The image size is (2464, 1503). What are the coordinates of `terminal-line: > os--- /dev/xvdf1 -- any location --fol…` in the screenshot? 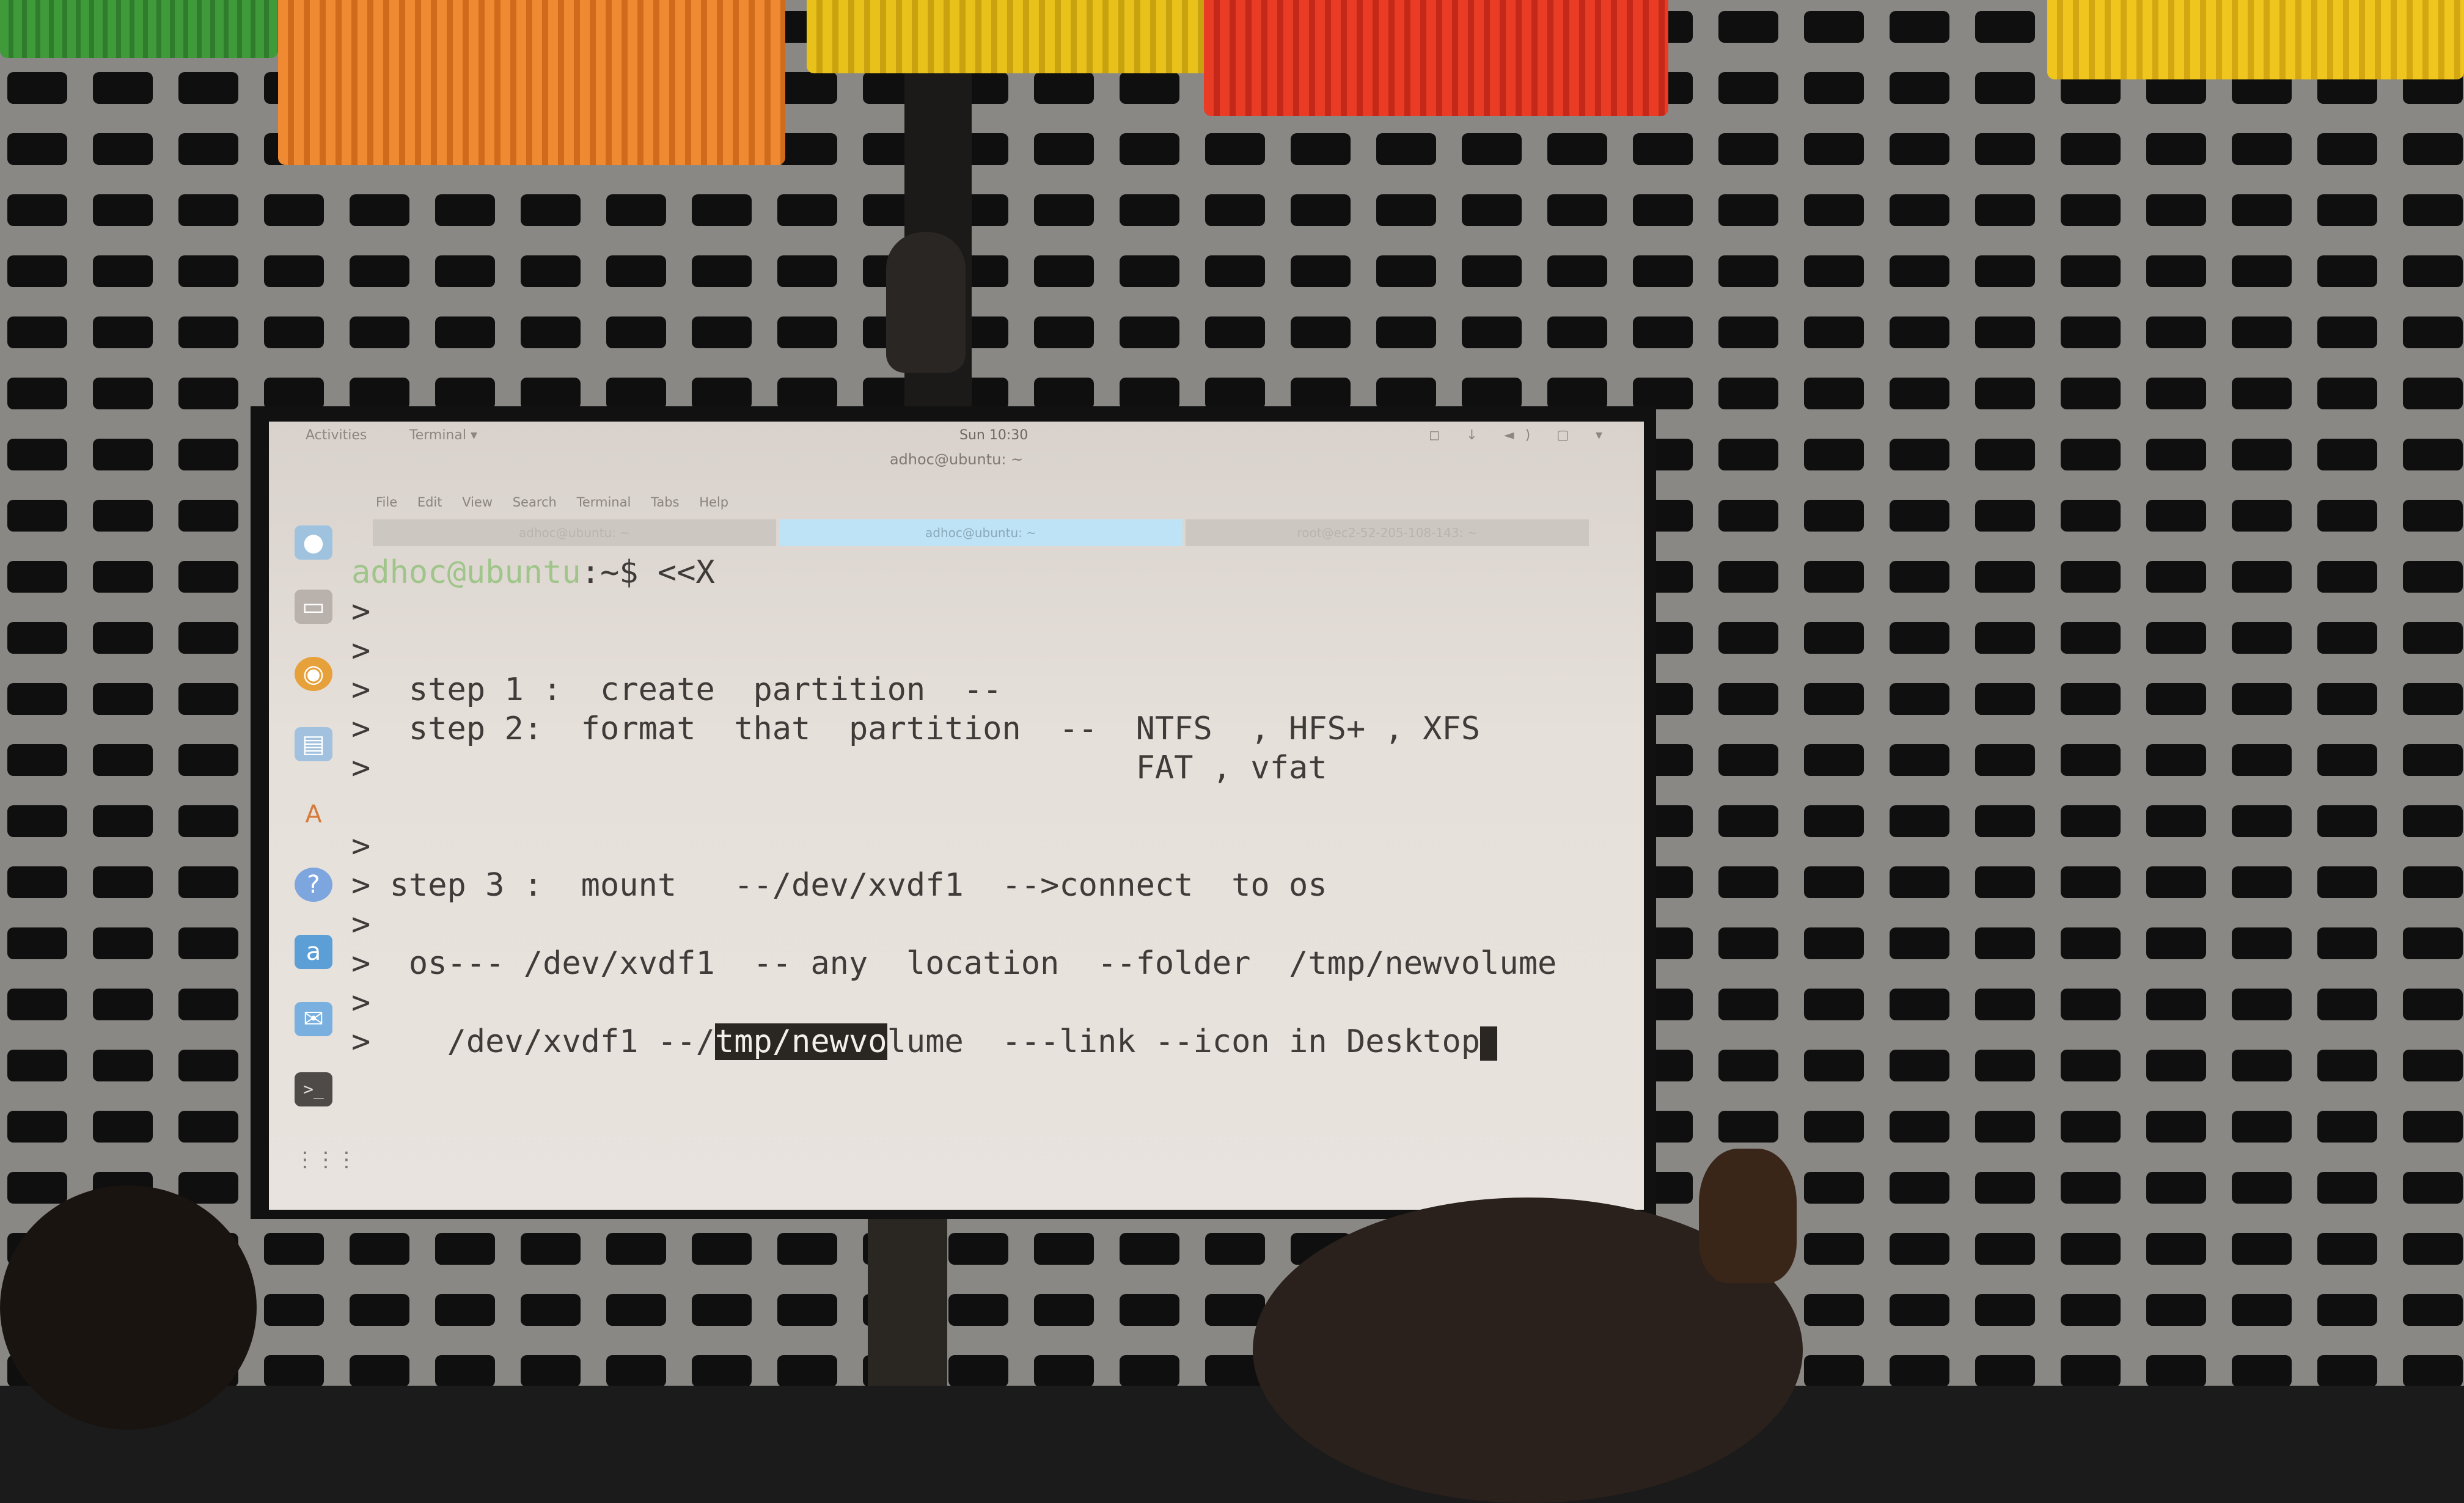 It's located at (954, 963).